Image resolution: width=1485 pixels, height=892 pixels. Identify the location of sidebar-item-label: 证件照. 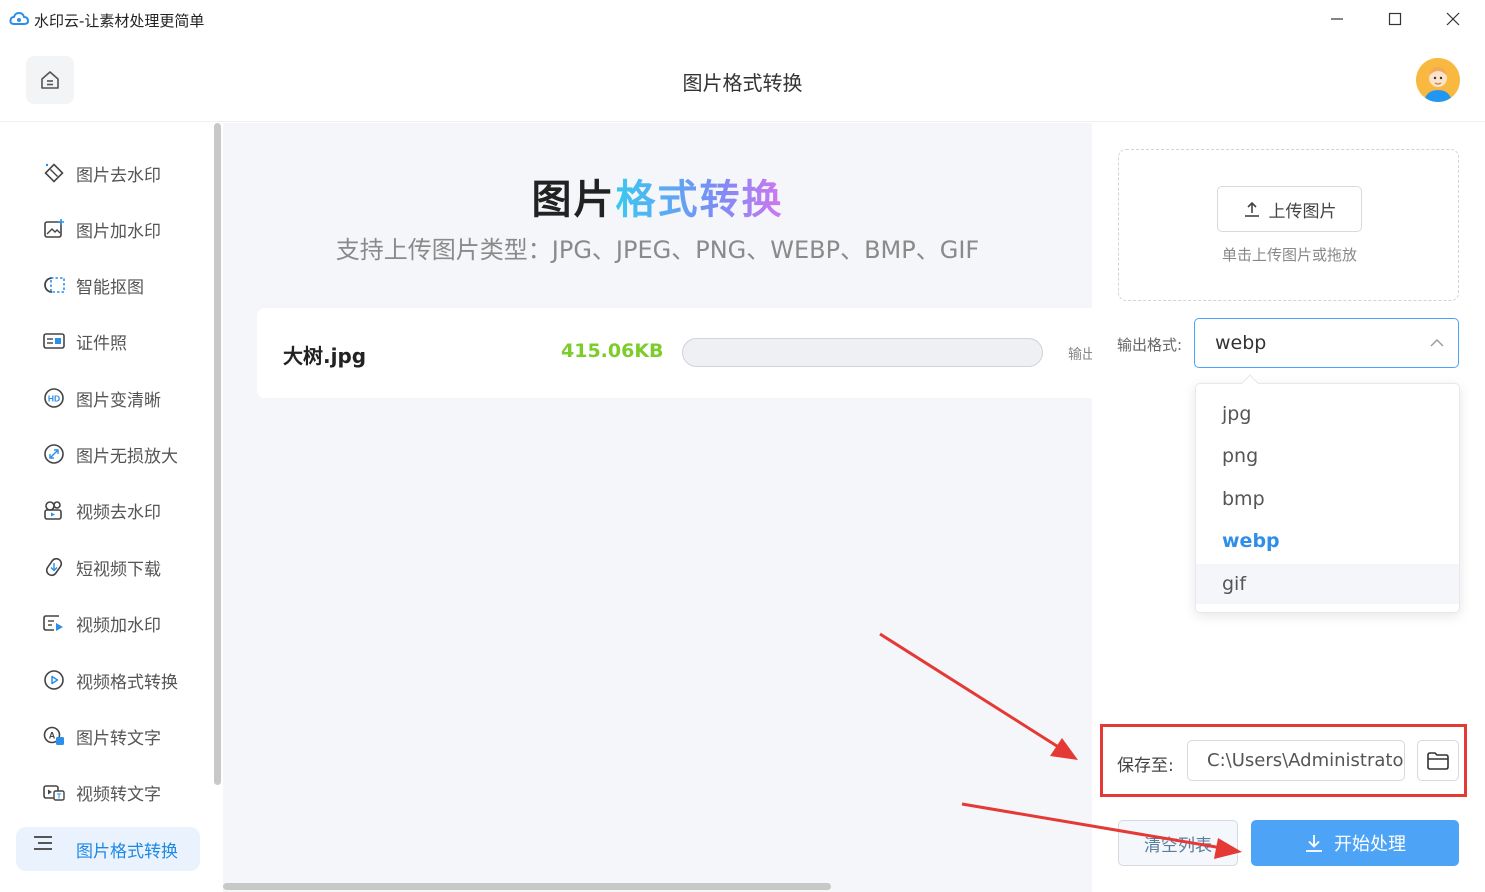
(101, 343).